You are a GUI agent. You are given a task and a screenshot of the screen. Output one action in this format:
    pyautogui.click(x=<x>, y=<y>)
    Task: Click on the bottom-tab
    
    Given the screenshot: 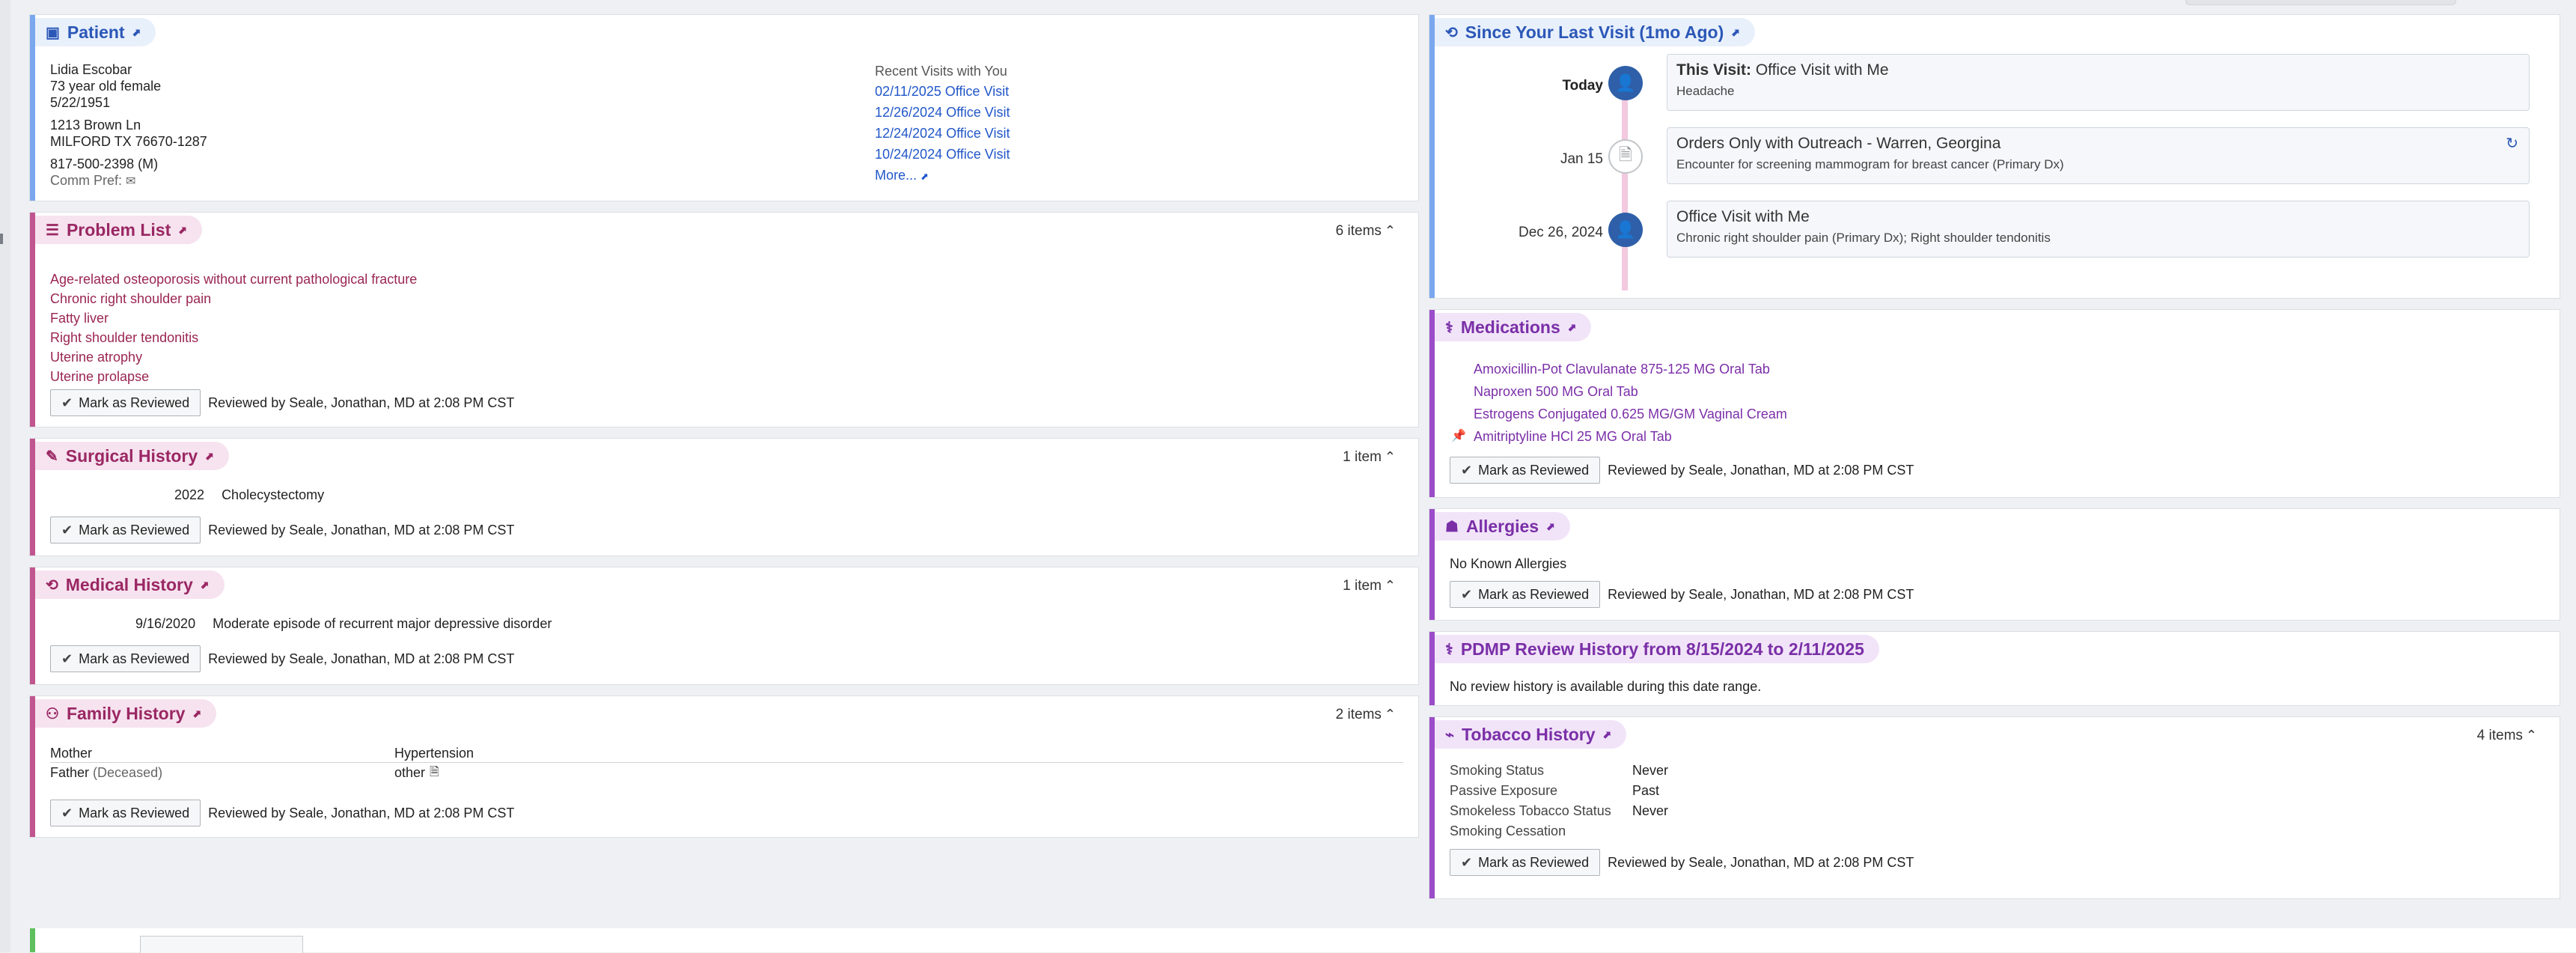 What is the action you would take?
    pyautogui.click(x=221, y=945)
    